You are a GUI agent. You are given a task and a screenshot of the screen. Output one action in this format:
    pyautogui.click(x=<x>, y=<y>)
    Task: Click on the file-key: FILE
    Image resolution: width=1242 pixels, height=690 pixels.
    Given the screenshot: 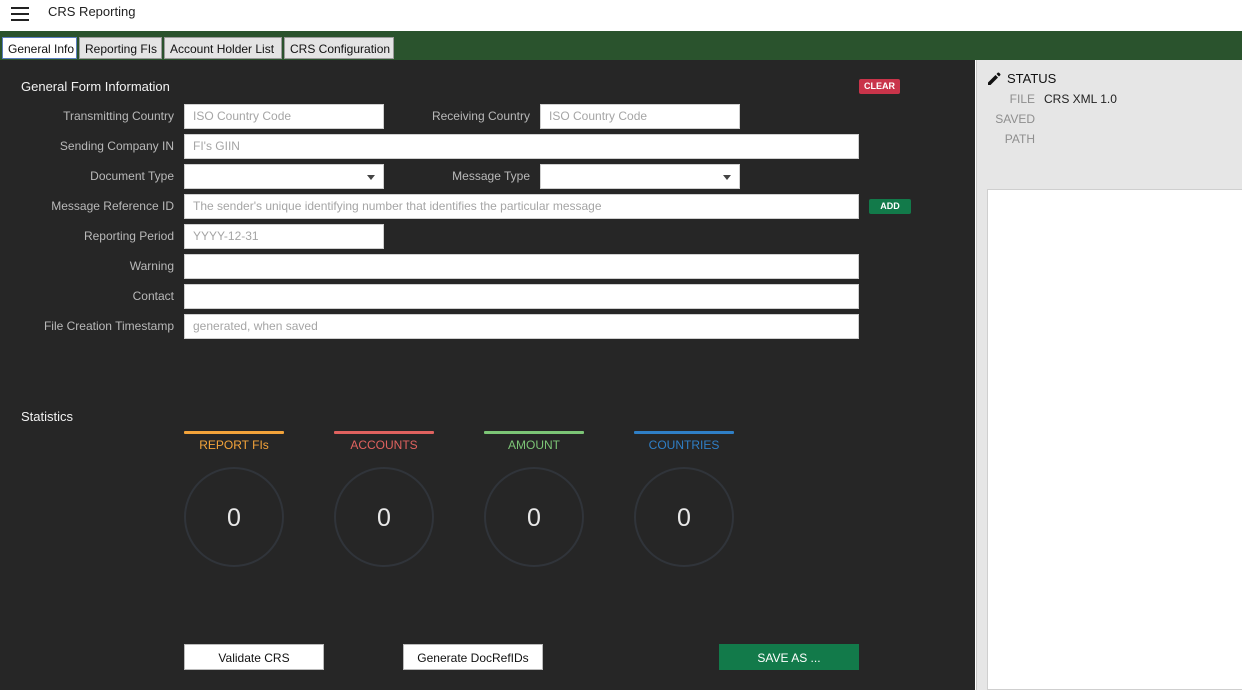 What is the action you would take?
    pyautogui.click(x=1022, y=99)
    